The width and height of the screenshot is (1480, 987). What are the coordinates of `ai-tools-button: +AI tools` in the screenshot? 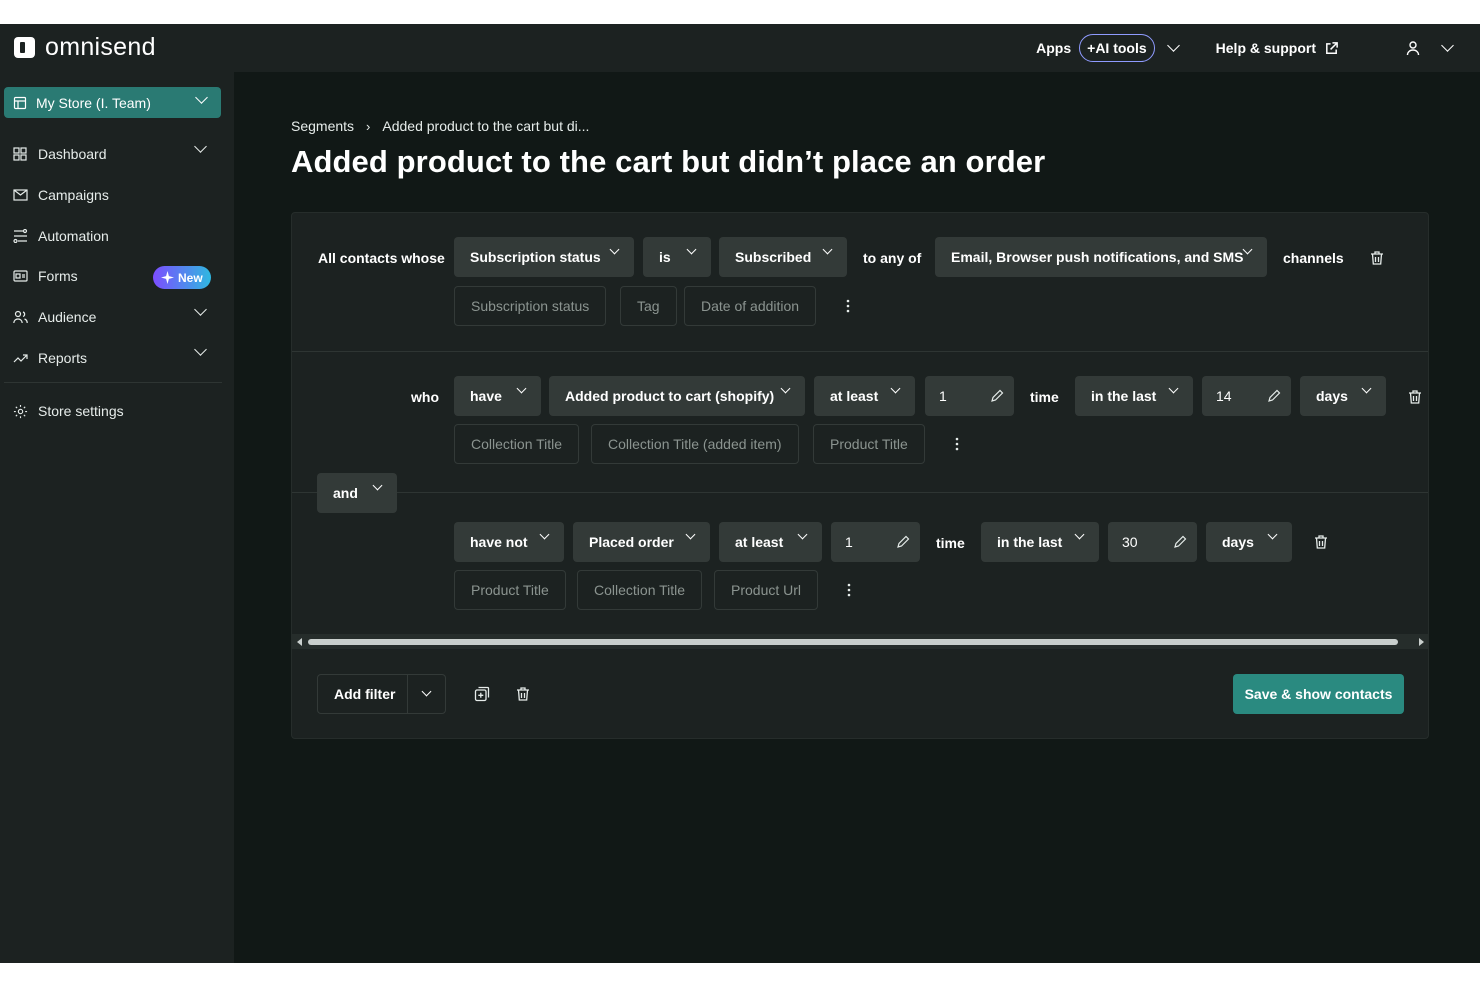 It's located at (1117, 48).